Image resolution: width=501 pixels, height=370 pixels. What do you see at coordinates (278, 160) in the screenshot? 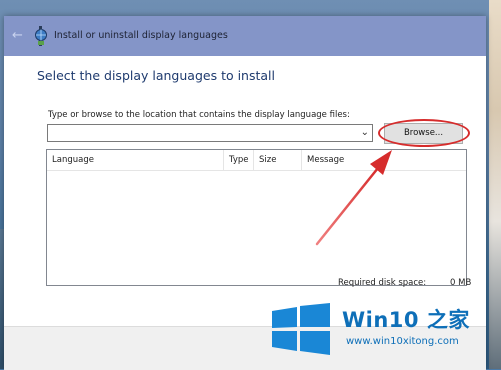
I see `column-header-size: Size` at bounding box center [278, 160].